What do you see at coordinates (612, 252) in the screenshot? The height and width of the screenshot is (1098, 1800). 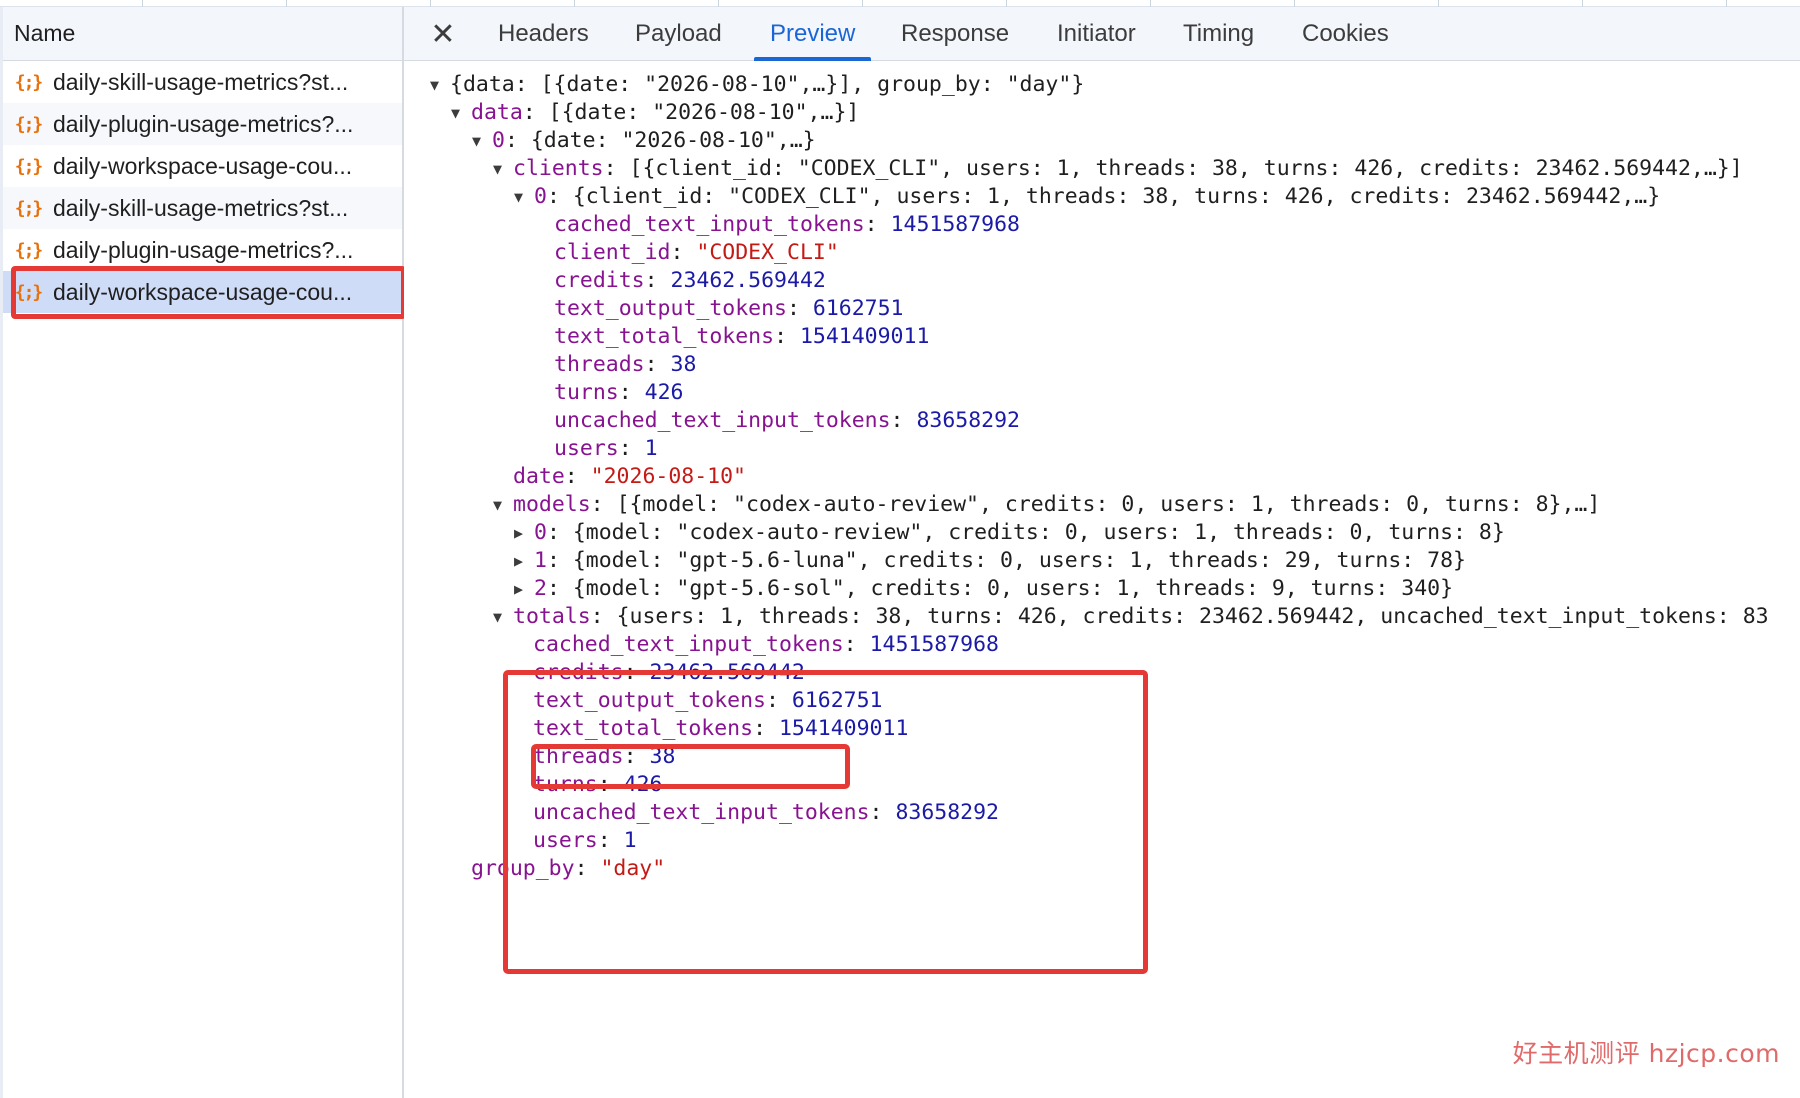 I see `field-key: client_id` at bounding box center [612, 252].